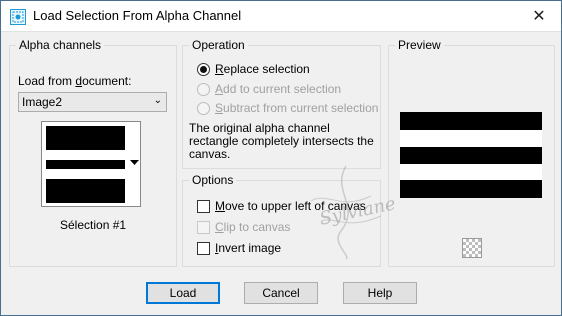 The image size is (562, 316). I want to click on close-icon: ✕, so click(539, 16).